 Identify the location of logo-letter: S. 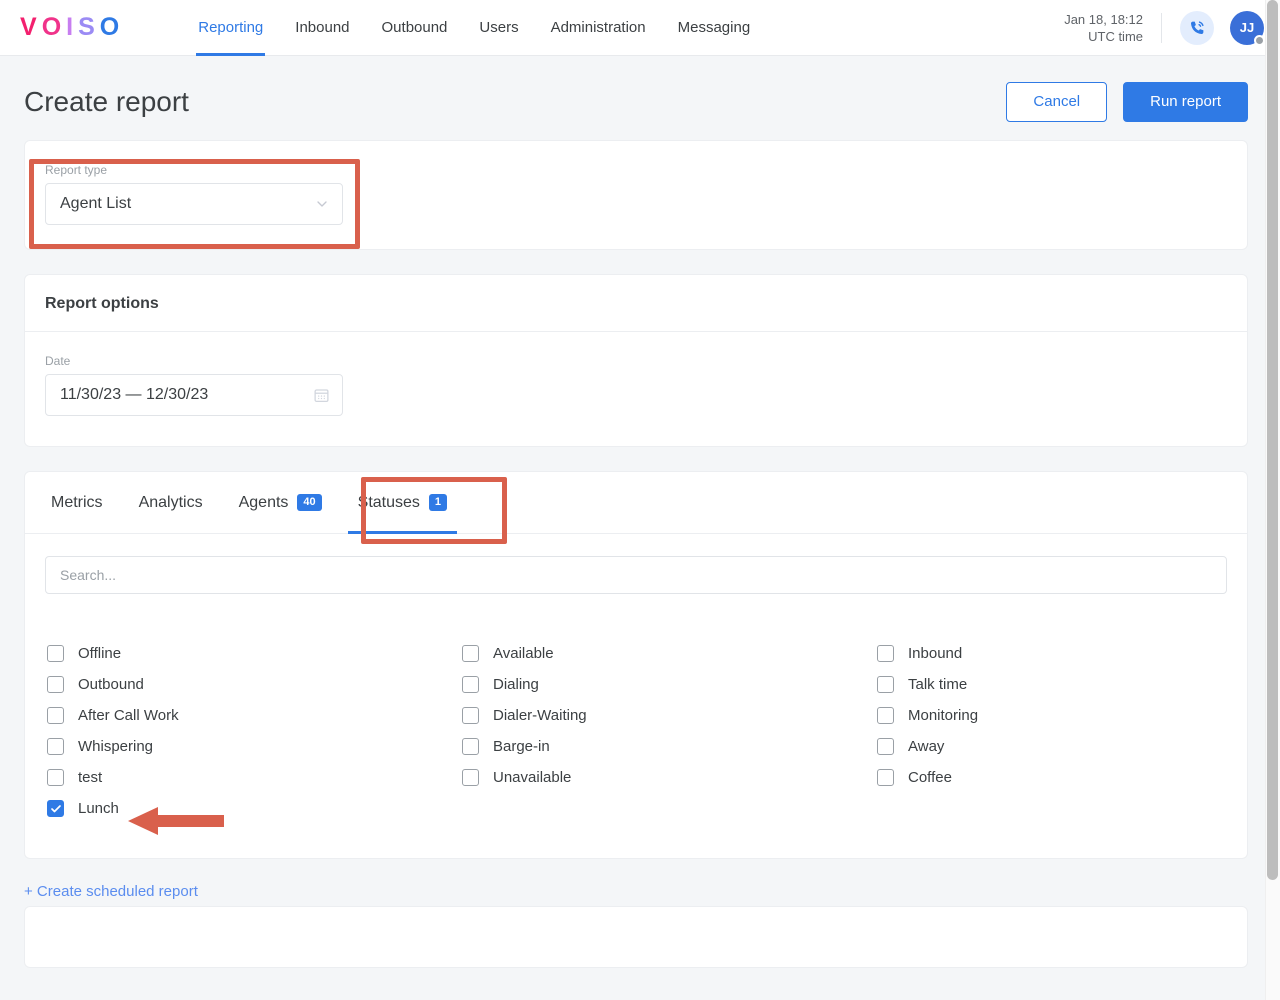
(89, 27).